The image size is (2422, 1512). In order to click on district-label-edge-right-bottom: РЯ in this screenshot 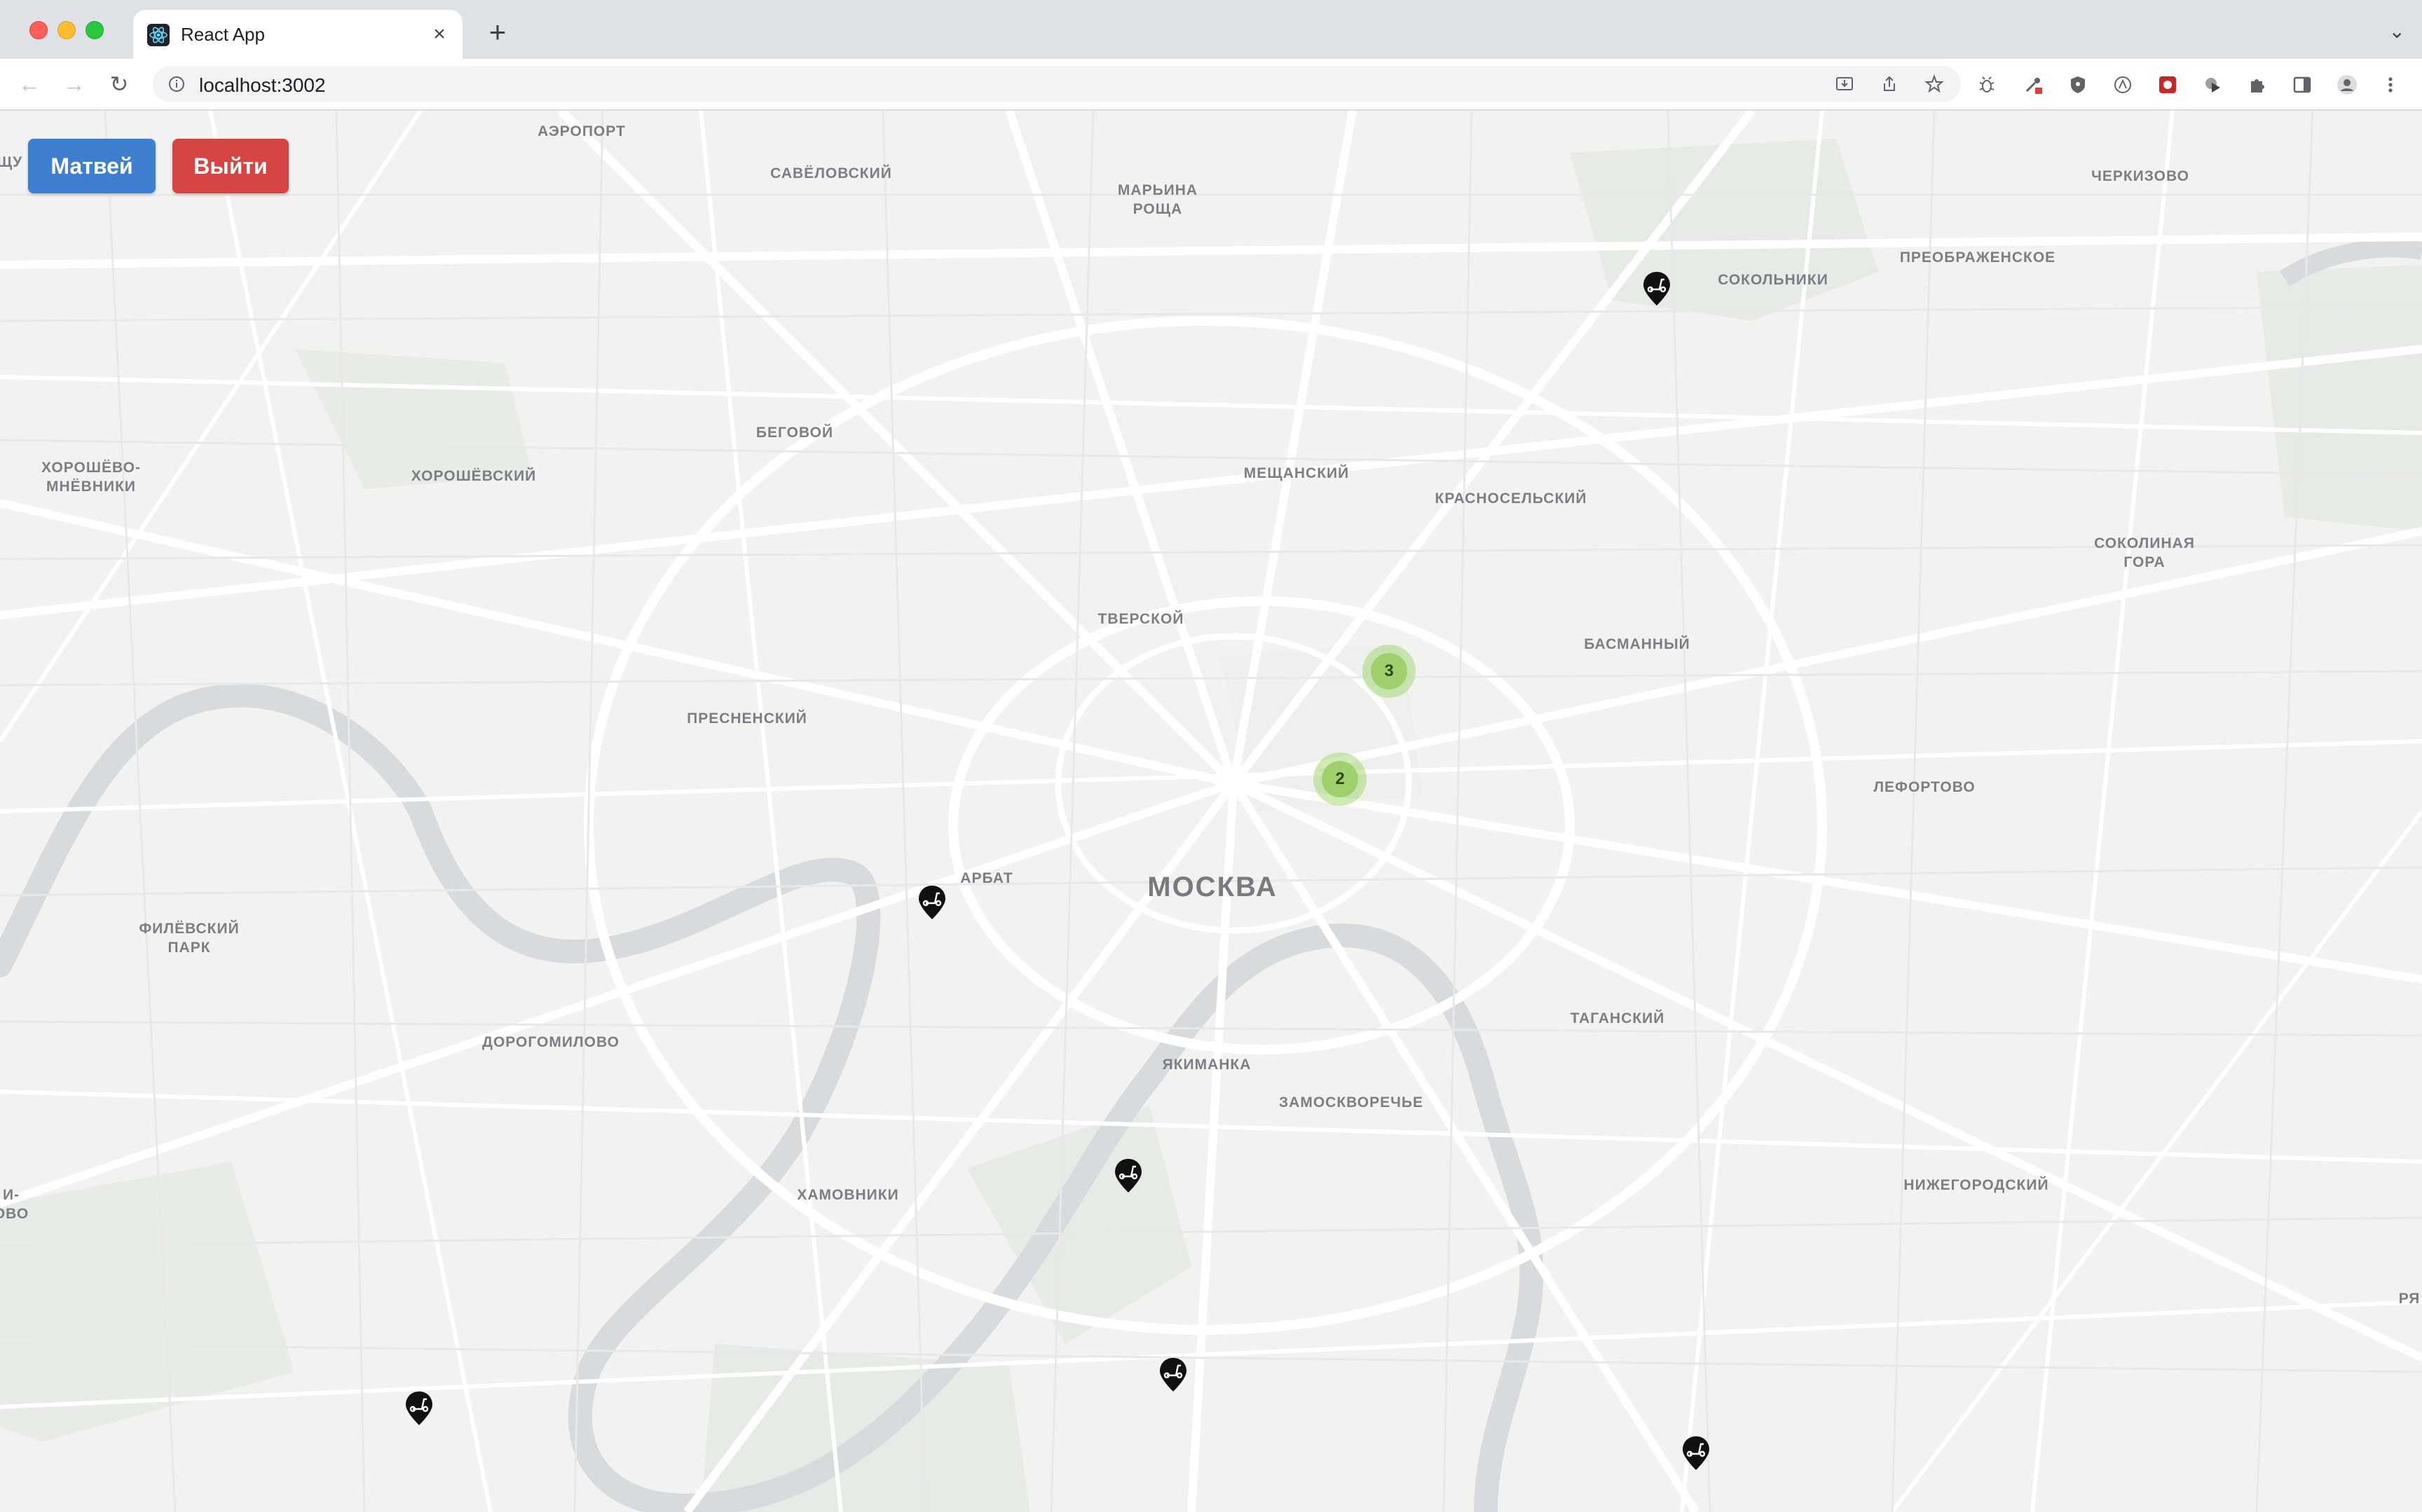, I will do `click(2409, 1299)`.